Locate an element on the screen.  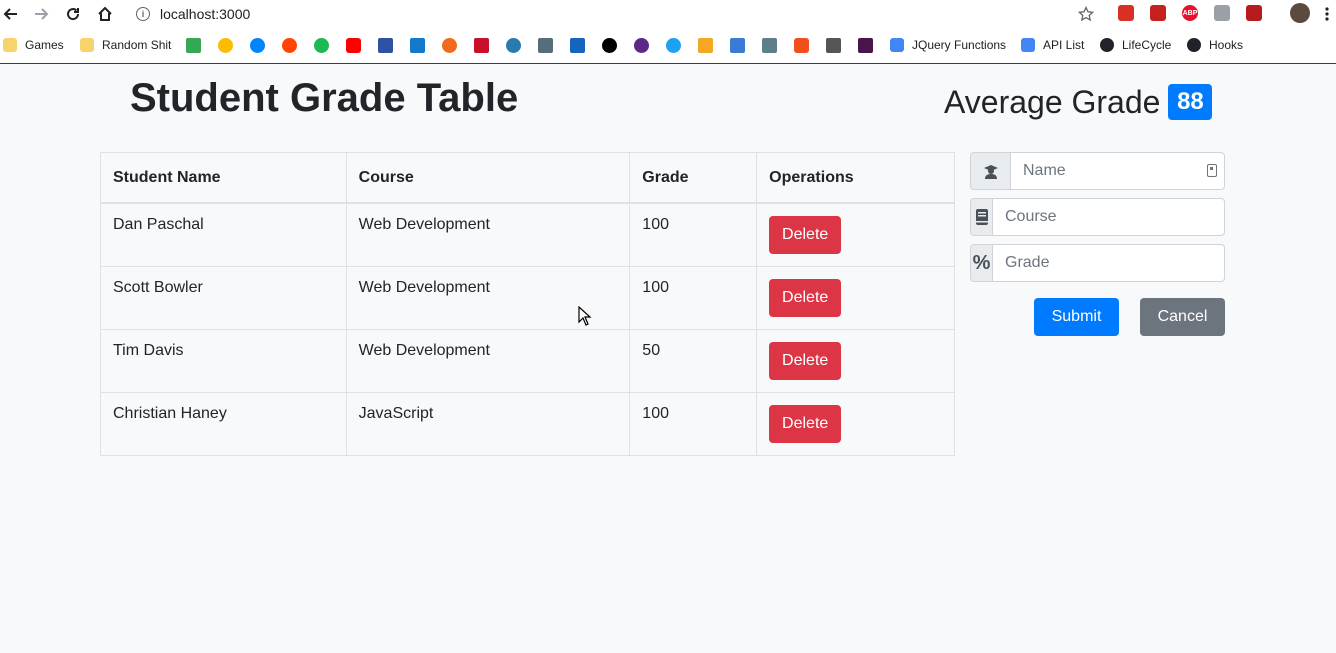
box-icon is located at coordinates (705, 45).